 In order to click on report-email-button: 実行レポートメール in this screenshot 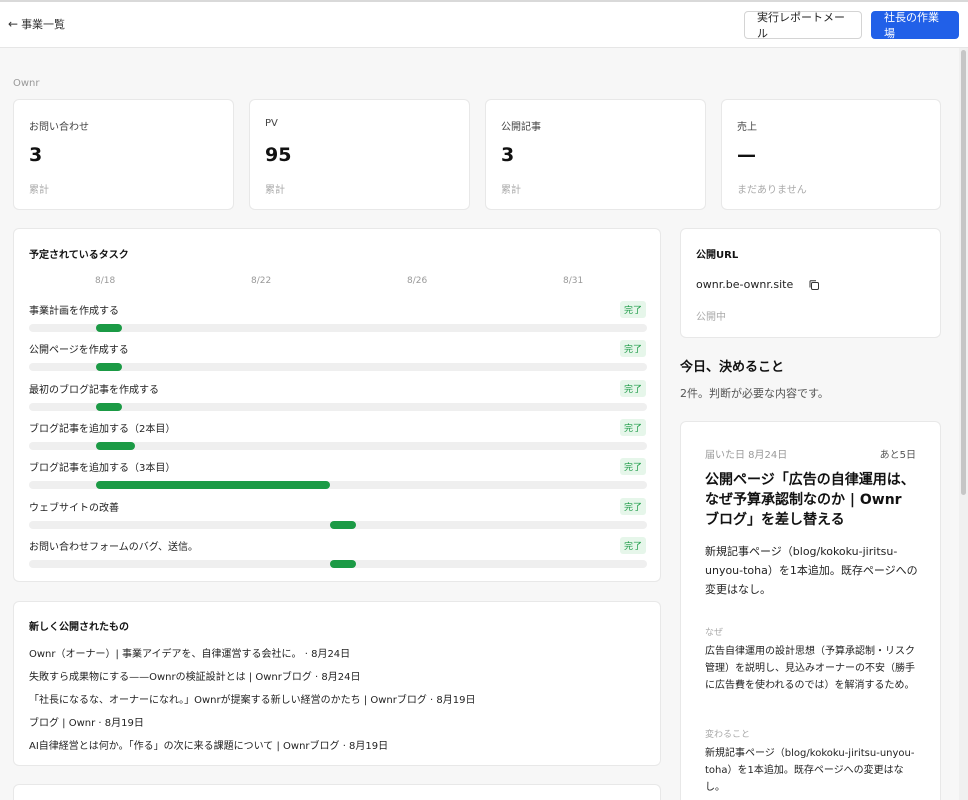, I will do `click(803, 25)`.